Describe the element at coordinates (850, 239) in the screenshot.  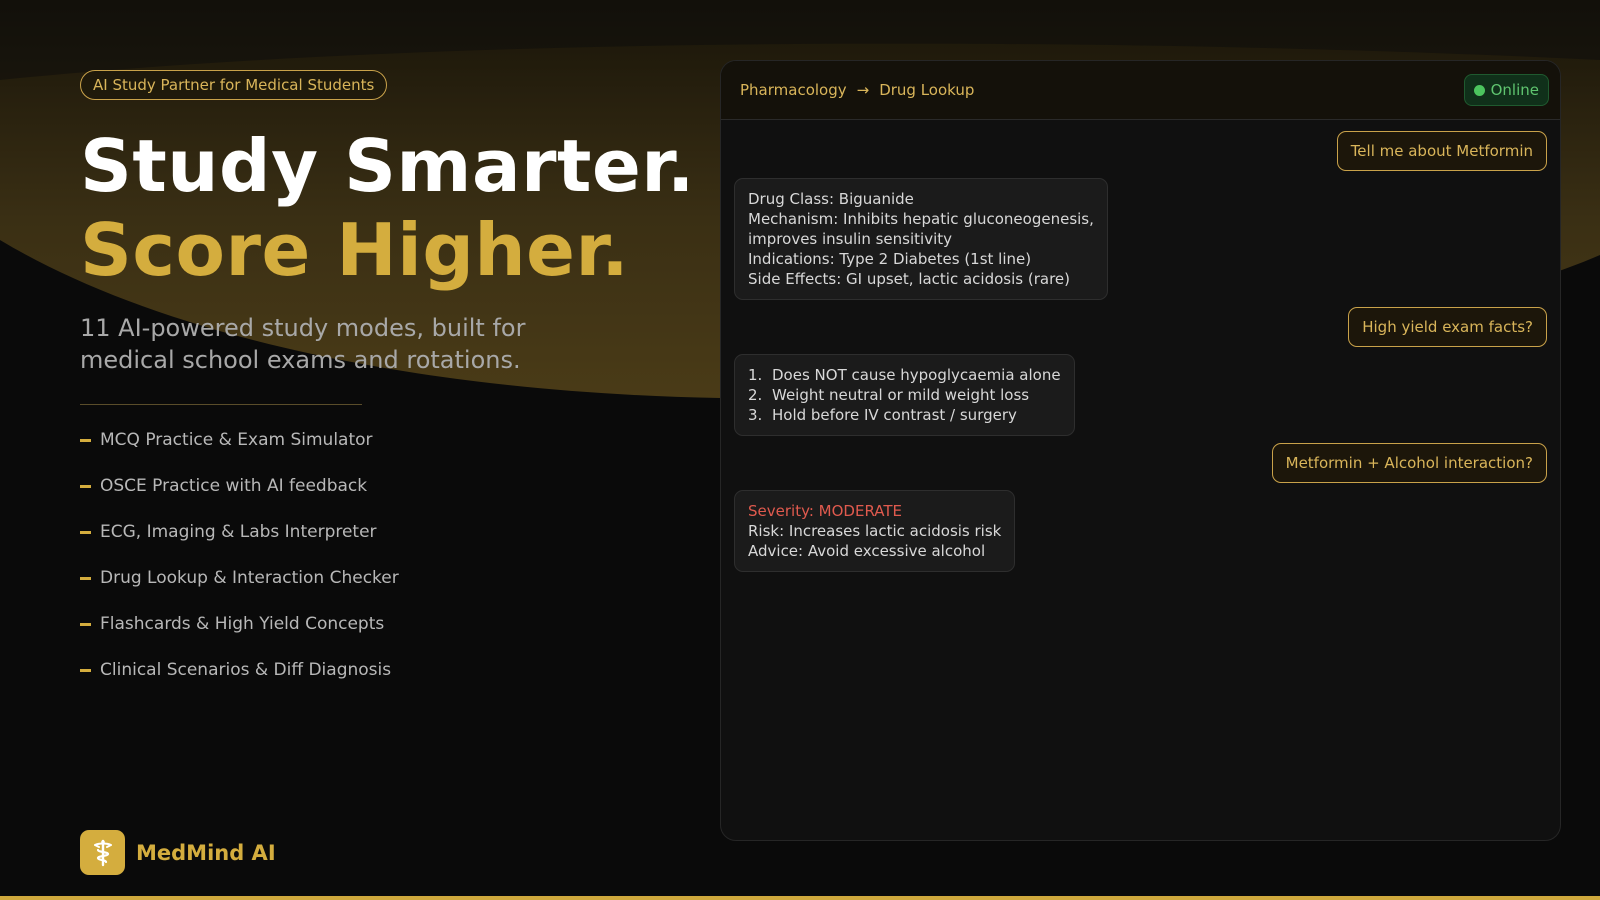
I see `mechanism-line-cont: improves insulin sensitivity` at that location.